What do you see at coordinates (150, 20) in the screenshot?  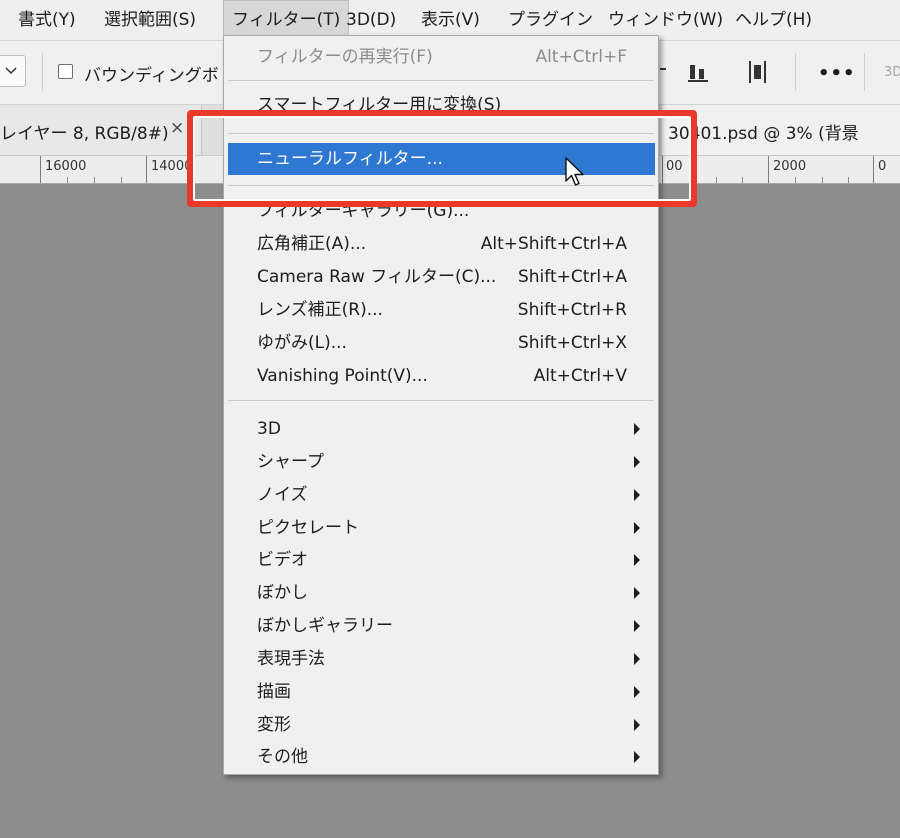 I see `menu-select: 選択範囲(S)` at bounding box center [150, 20].